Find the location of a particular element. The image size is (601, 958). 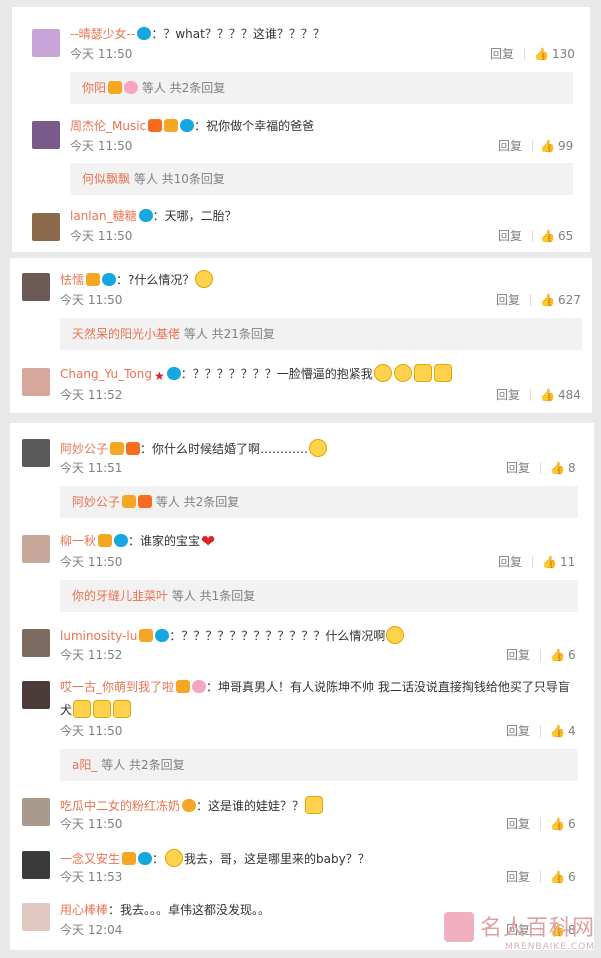

username-link: 阿妙公子 is located at coordinates (84, 449).